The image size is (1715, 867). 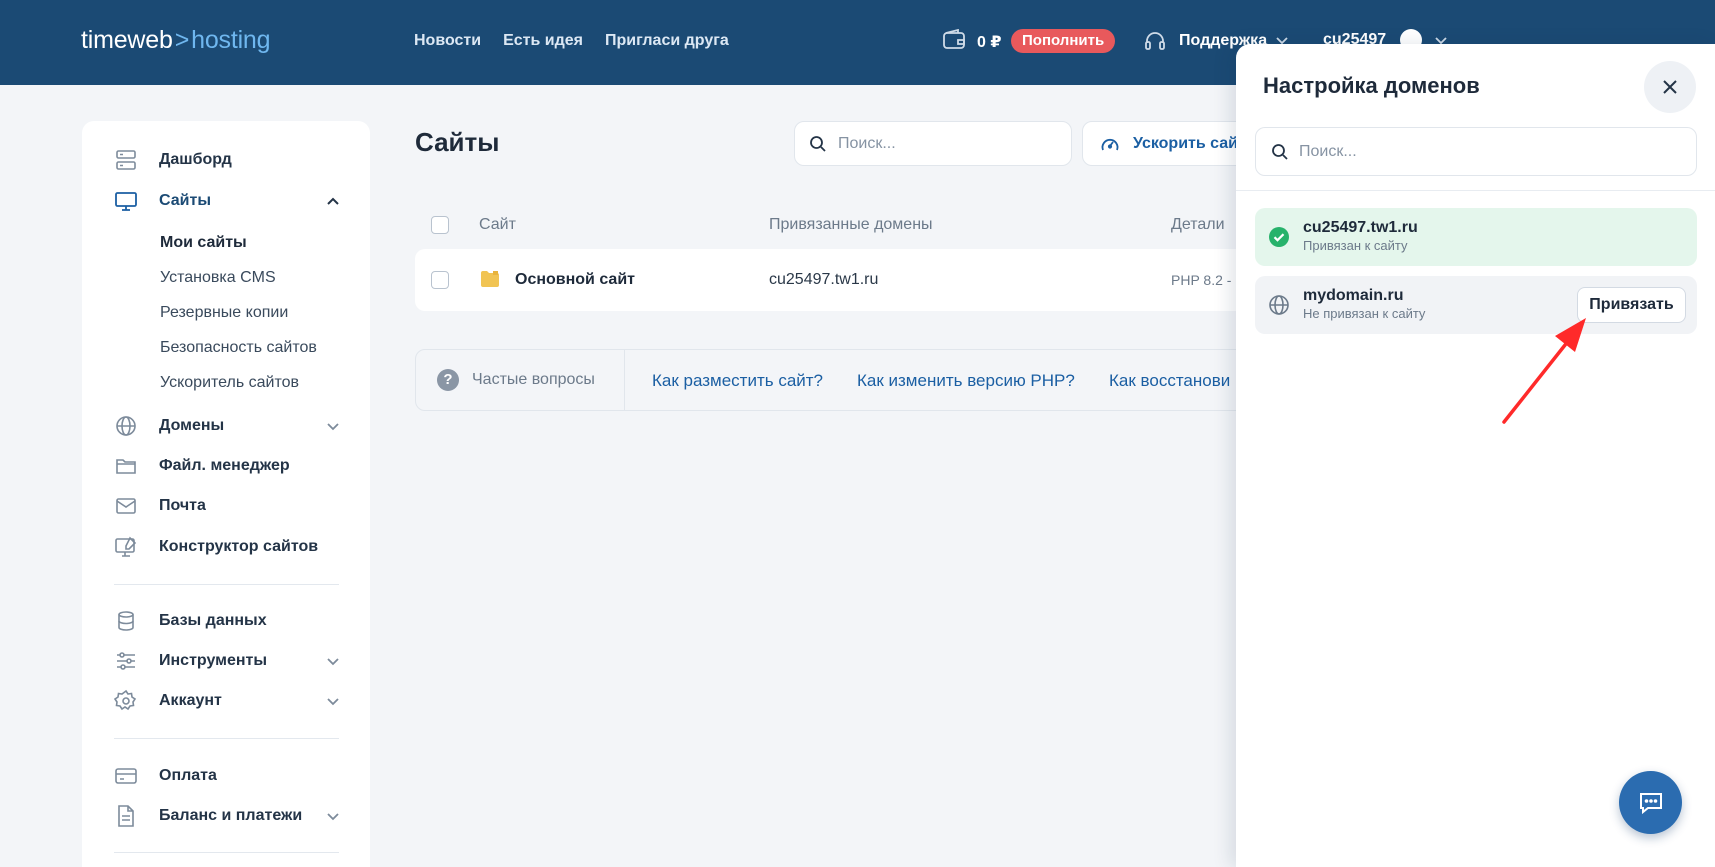 What do you see at coordinates (239, 546) in the screenshot?
I see `sidebar-item-label: Конструктор сайтов` at bounding box center [239, 546].